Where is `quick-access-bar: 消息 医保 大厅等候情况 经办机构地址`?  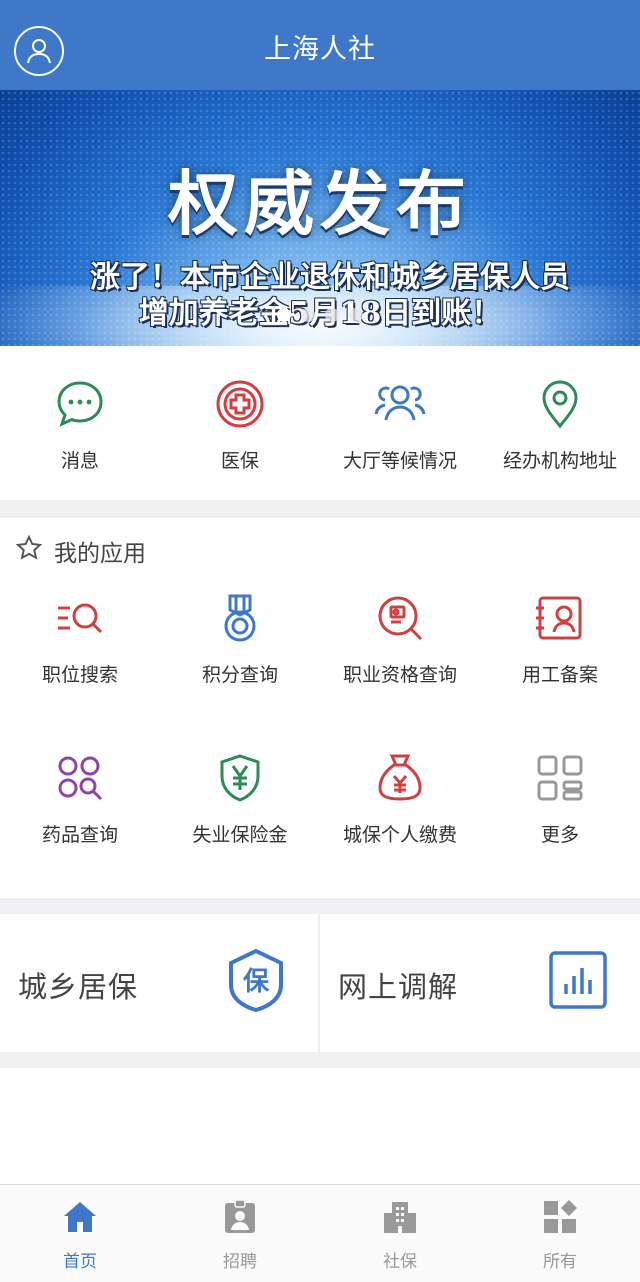 quick-access-bar: 消息 医保 大厅等候情况 经办机构地址 is located at coordinates (320, 423).